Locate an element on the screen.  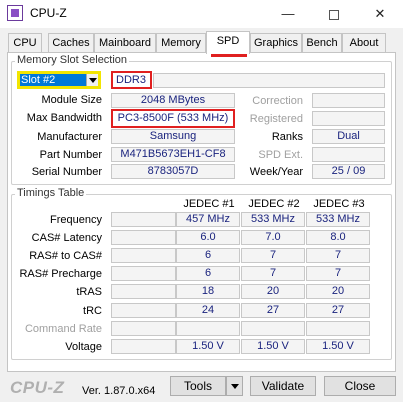
serial-number-field: 8783057D is located at coordinates (173, 171).